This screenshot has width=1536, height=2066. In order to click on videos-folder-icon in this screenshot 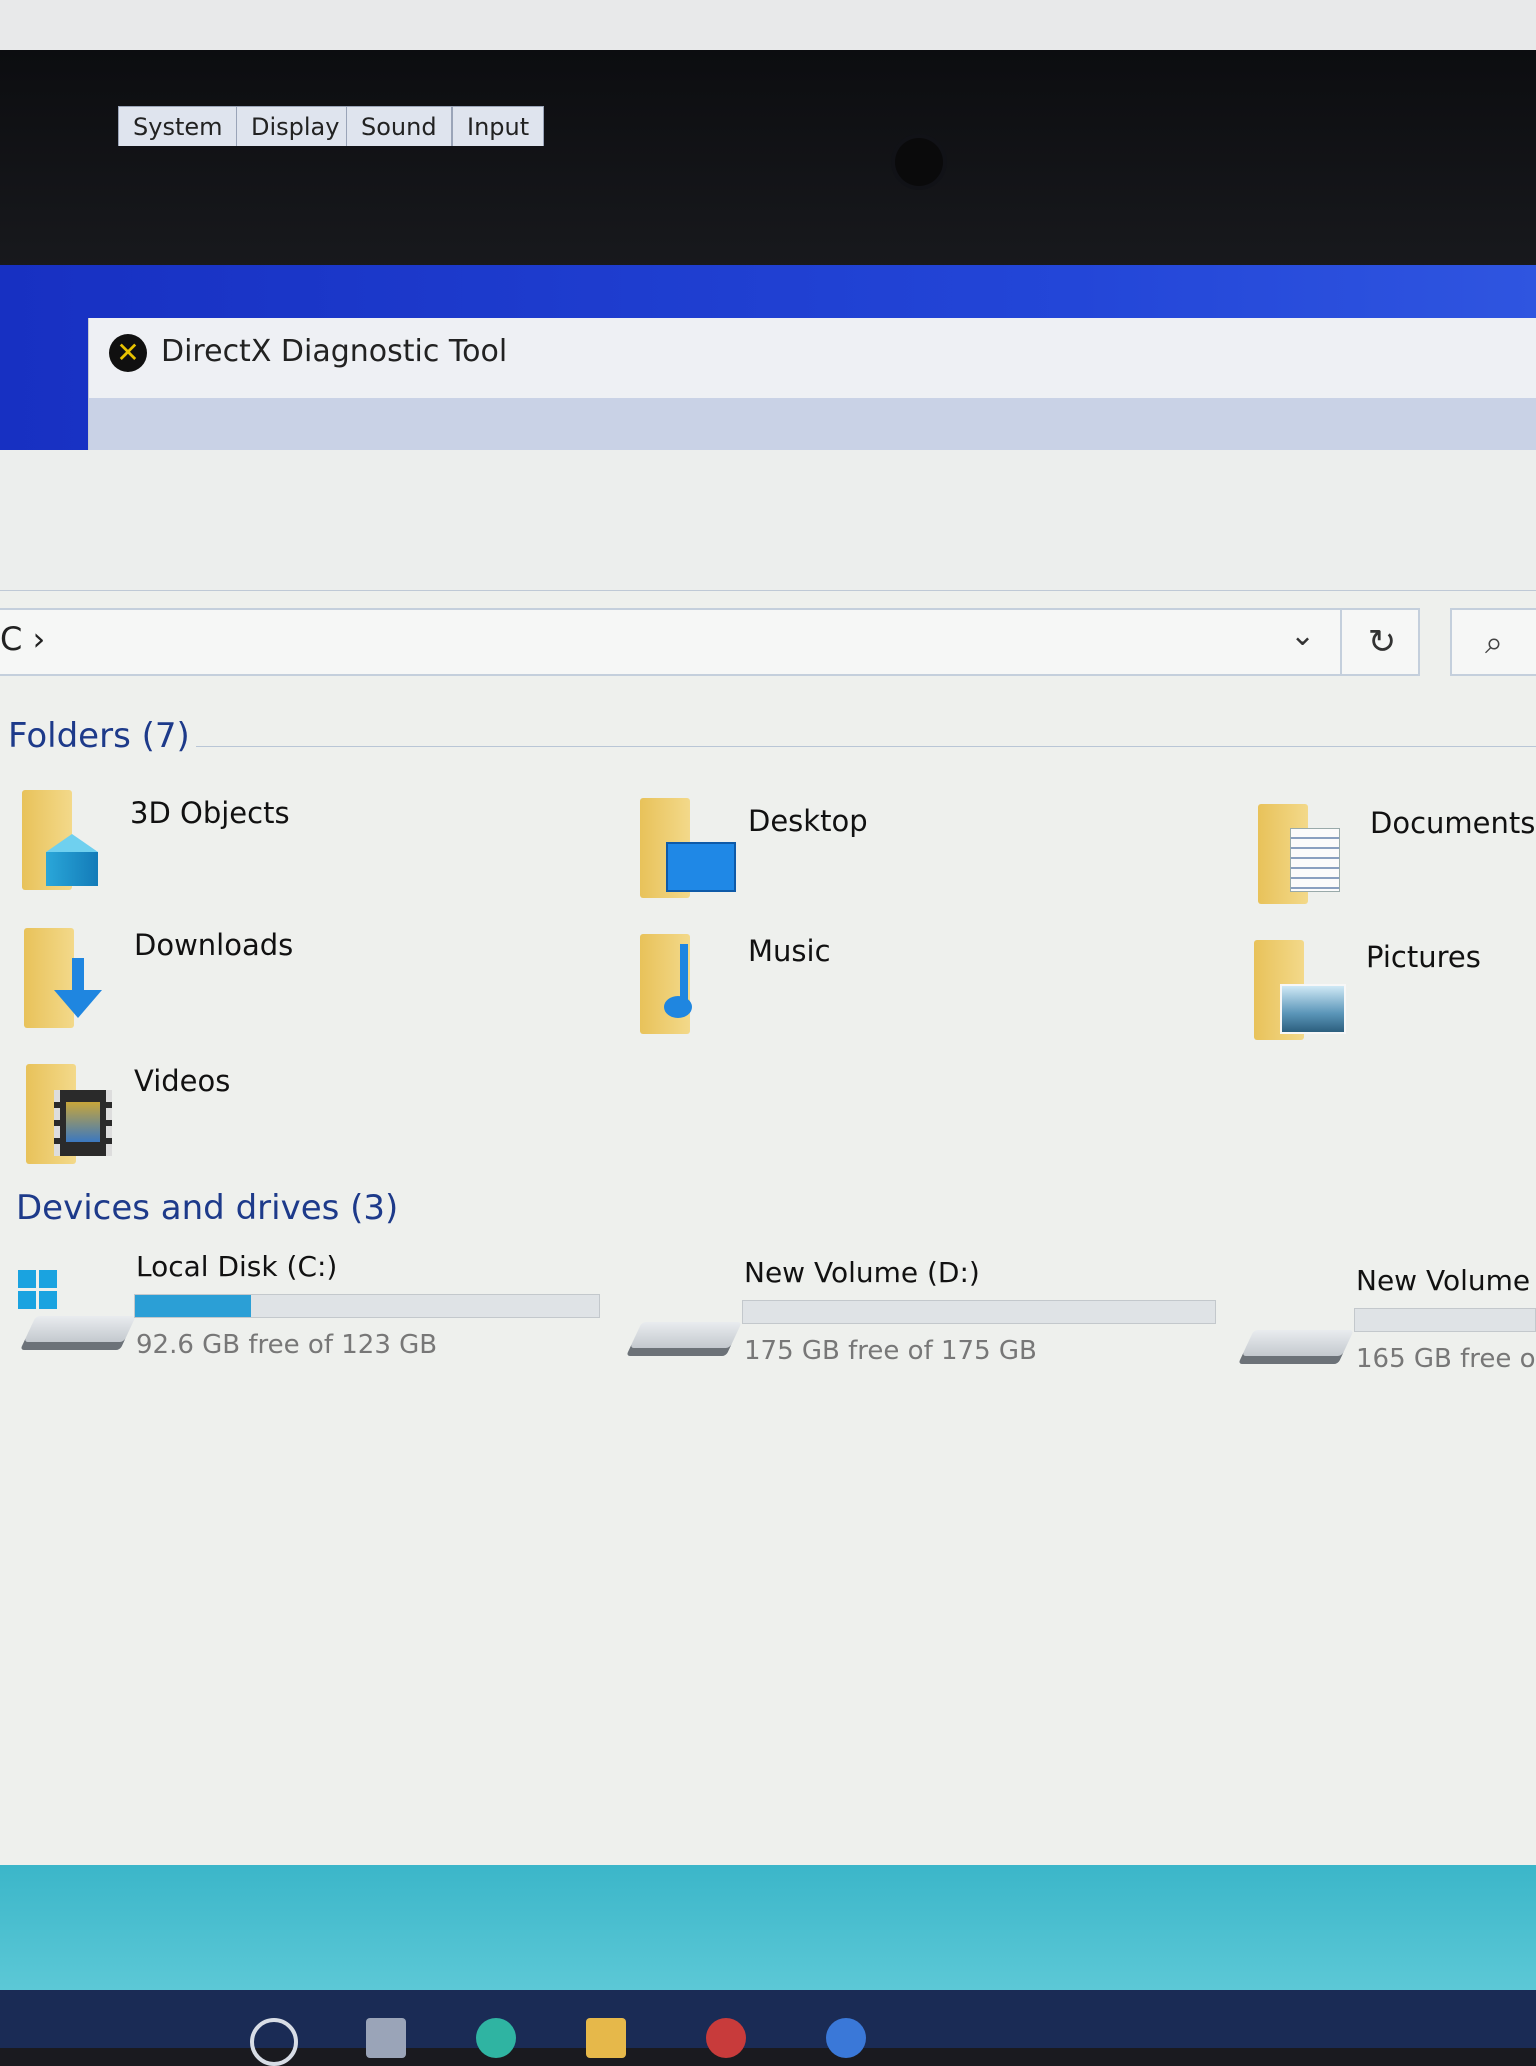, I will do `click(69, 1114)`.